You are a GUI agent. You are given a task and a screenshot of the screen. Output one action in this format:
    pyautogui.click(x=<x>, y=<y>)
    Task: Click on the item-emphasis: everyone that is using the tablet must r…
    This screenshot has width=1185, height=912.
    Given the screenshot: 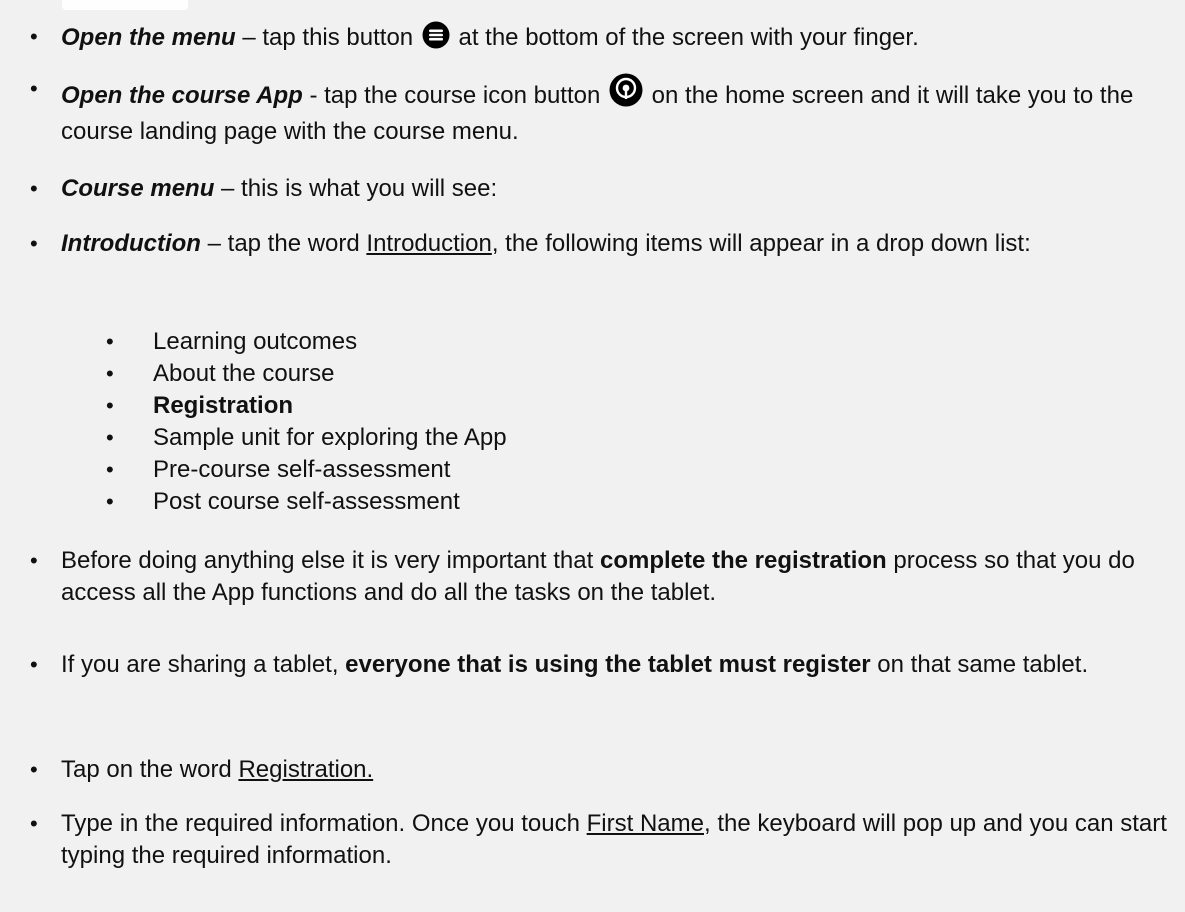 What is the action you would take?
    pyautogui.click(x=608, y=664)
    